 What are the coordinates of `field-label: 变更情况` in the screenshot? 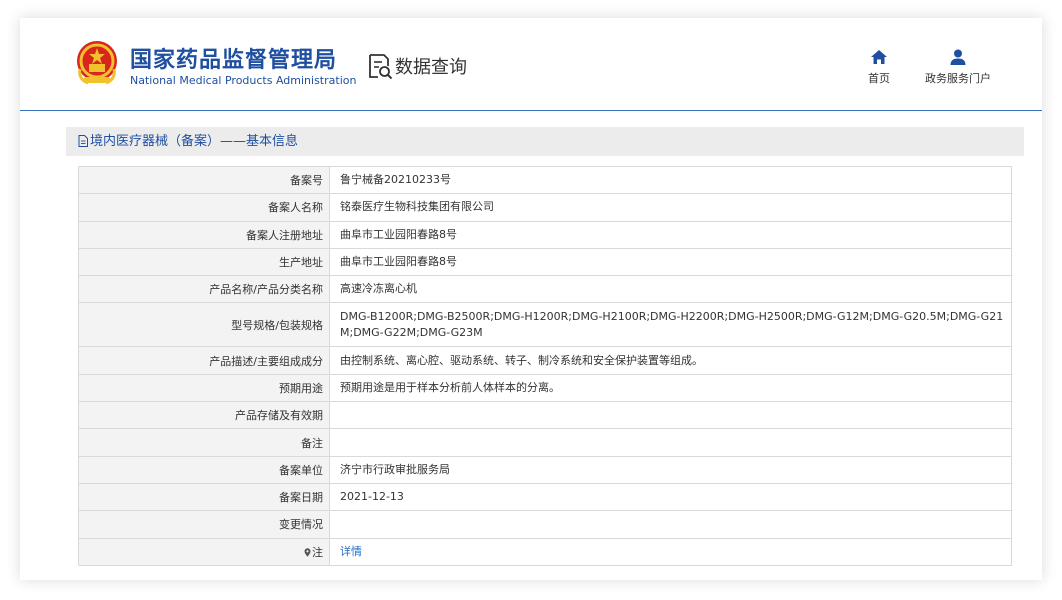 It's located at (204, 524).